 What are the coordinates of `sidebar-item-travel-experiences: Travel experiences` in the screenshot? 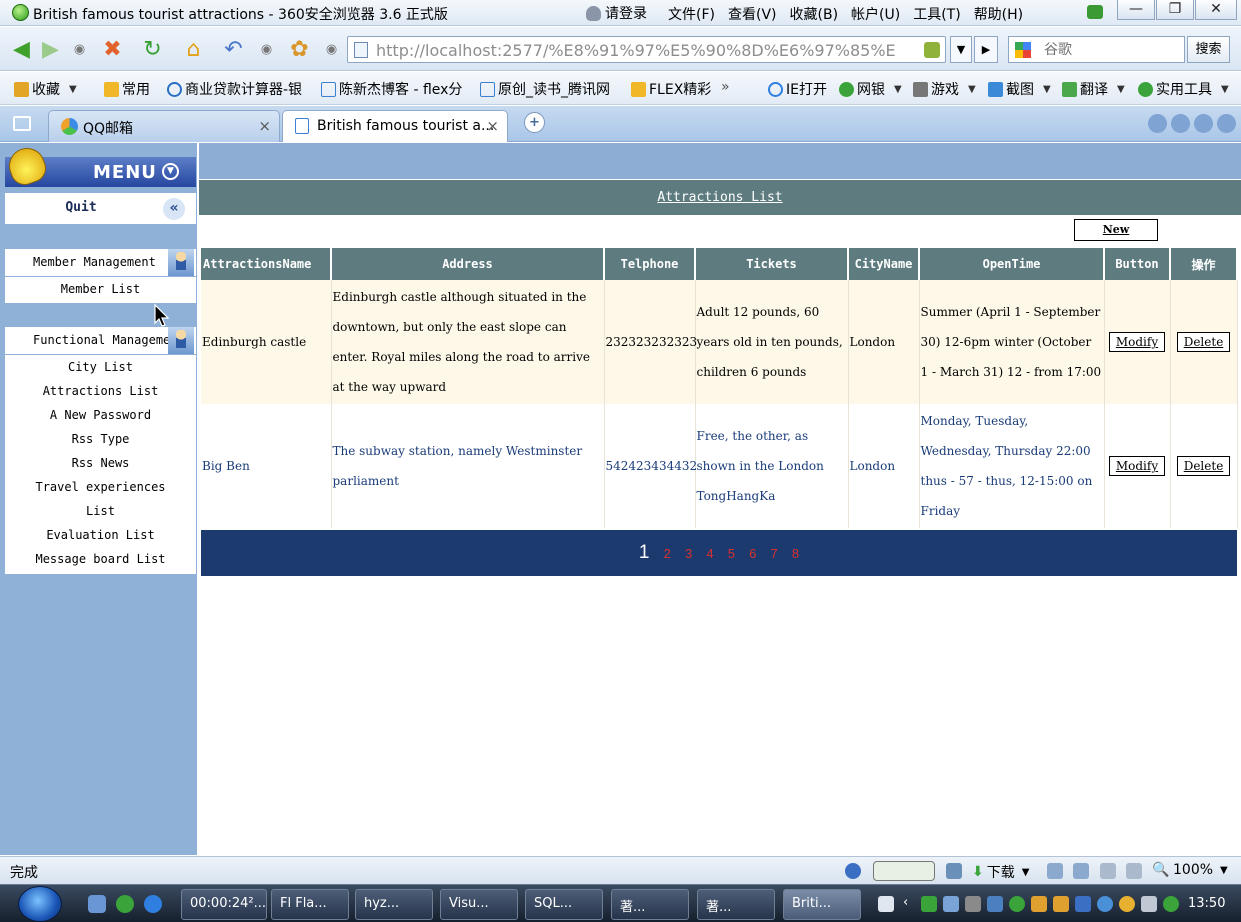 It's located at (100, 487).